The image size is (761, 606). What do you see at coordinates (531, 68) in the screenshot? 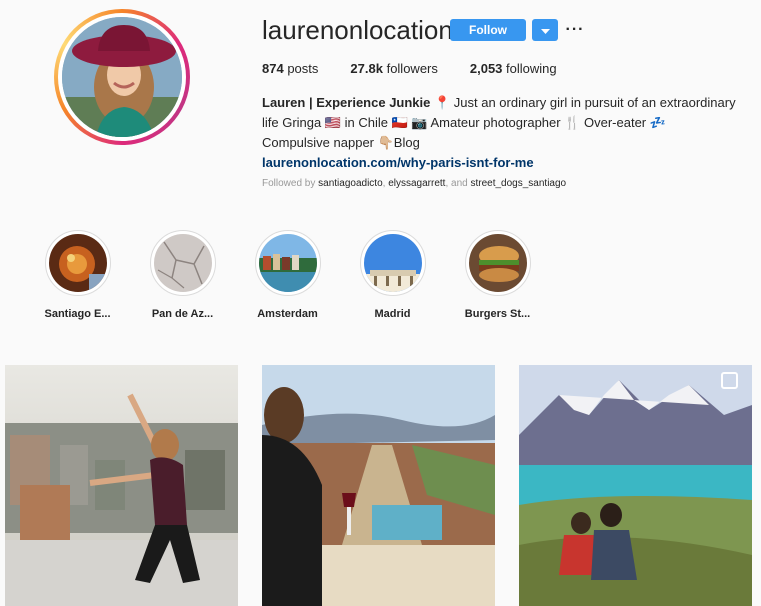
I see `following-label: following` at bounding box center [531, 68].